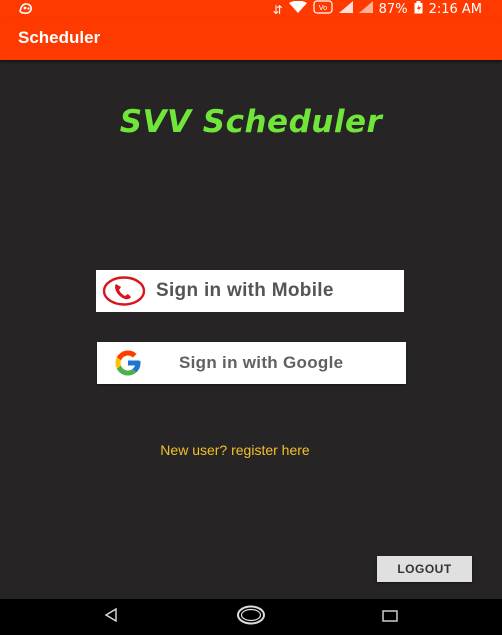 This screenshot has height=635, width=502. I want to click on register-link: New user? register here, so click(235, 450).